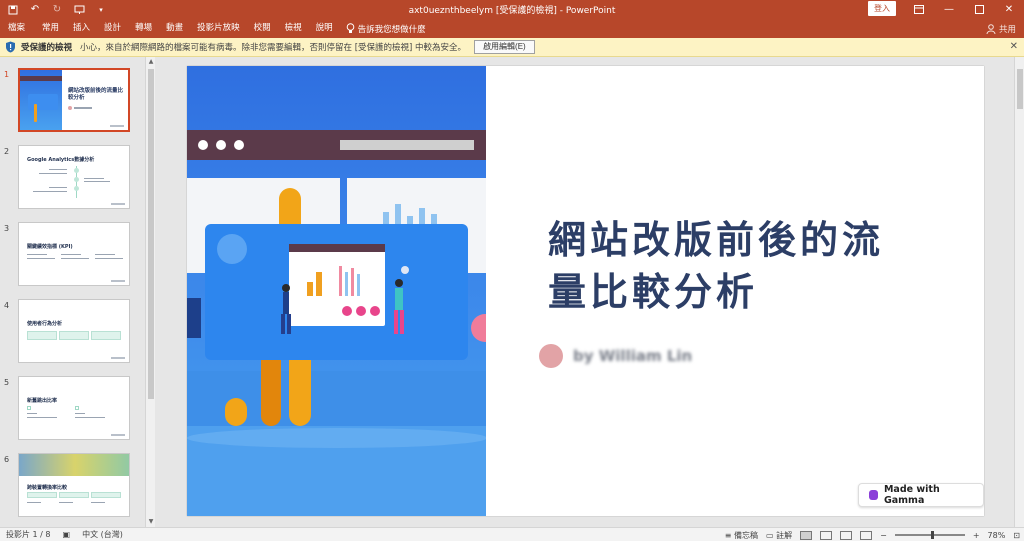 The height and width of the screenshot is (541, 1024). Describe the element at coordinates (806, 535) in the screenshot. I see `normal-view-icon` at that location.